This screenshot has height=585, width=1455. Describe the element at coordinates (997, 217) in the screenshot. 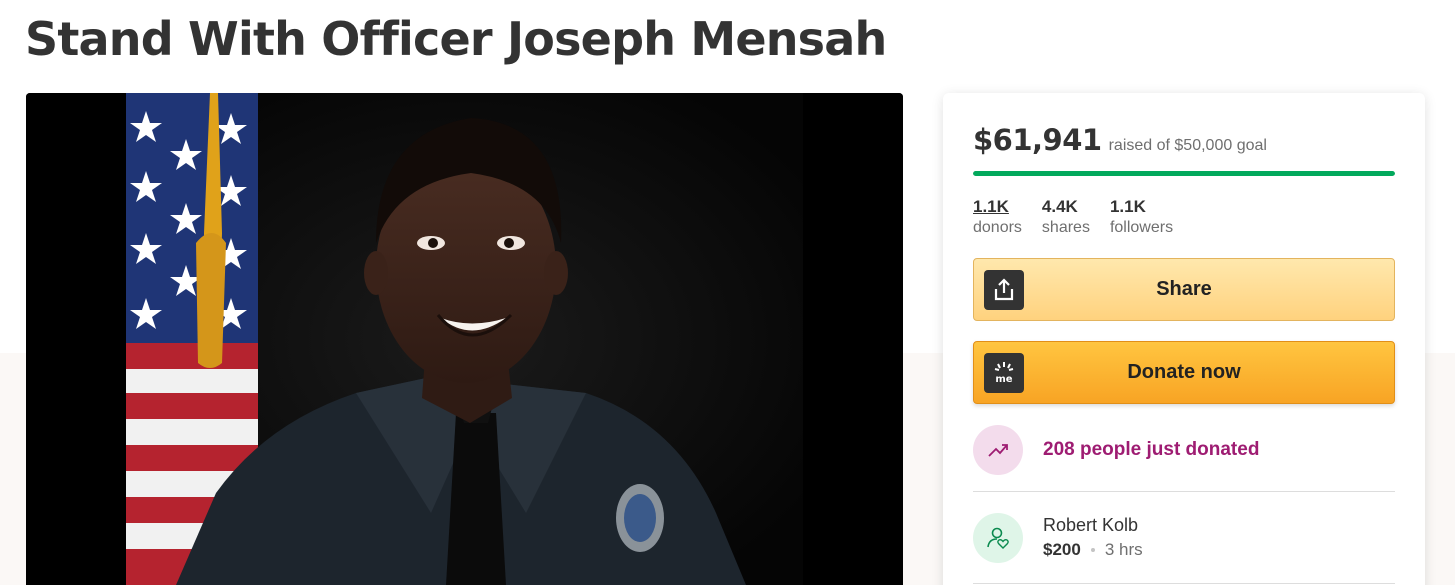

I see `stat-donors: 1.1K donors` at that location.